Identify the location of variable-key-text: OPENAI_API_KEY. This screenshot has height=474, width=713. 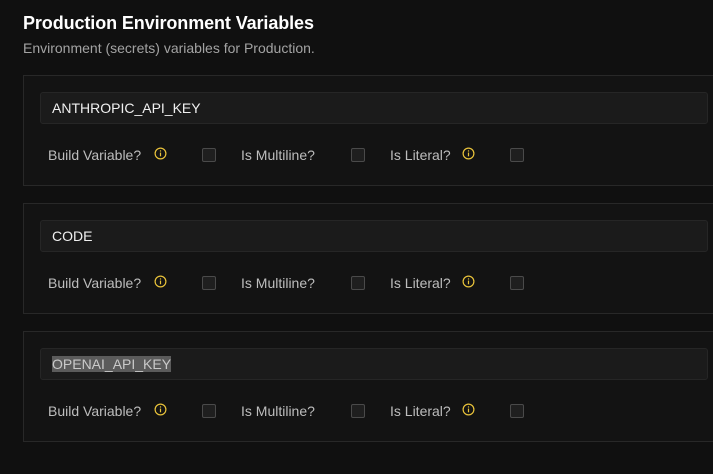
(112, 364).